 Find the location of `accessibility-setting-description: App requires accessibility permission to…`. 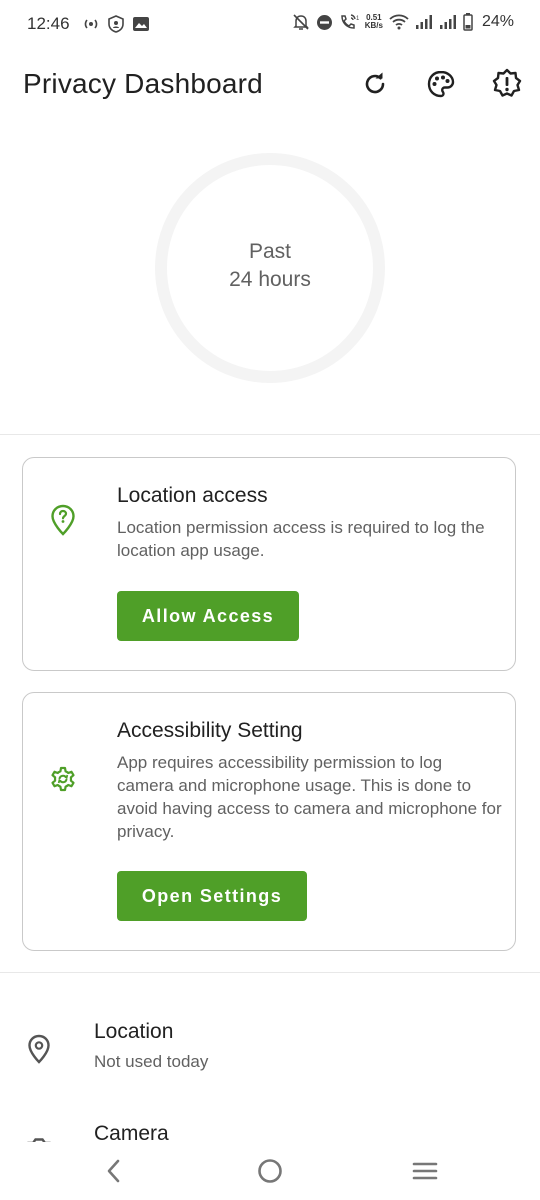

accessibility-setting-description: App requires accessibility permission to… is located at coordinates (309, 797).